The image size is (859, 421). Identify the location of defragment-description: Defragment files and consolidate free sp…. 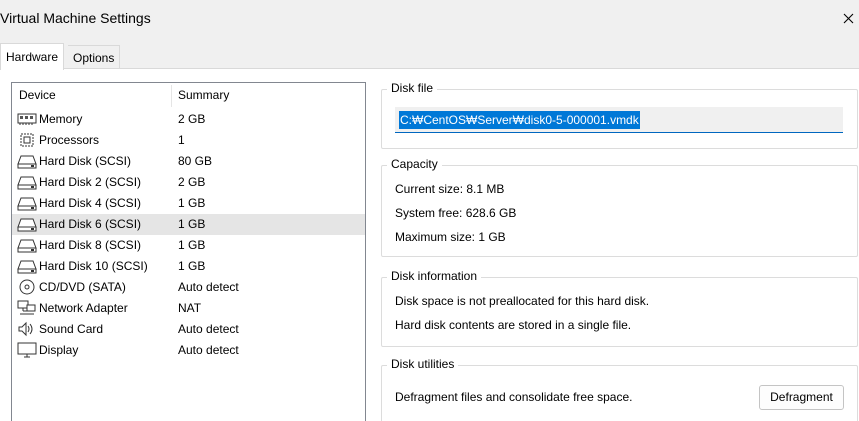
(514, 397).